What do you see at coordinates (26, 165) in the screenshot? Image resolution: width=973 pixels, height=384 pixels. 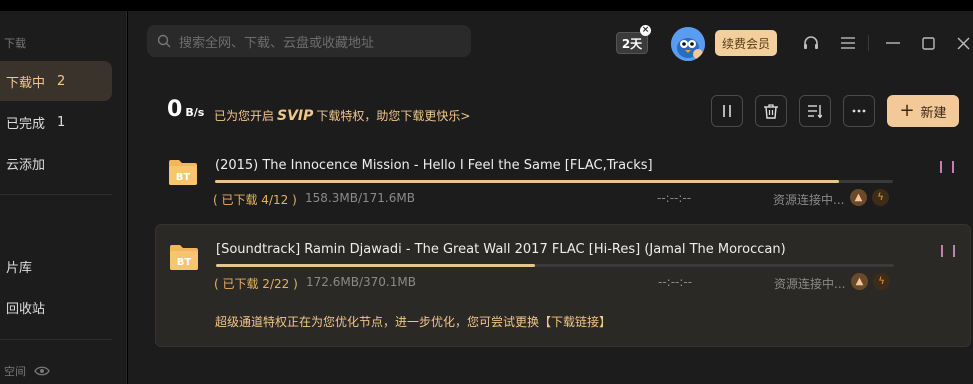 I see `sidebar-item-label: 云添加` at bounding box center [26, 165].